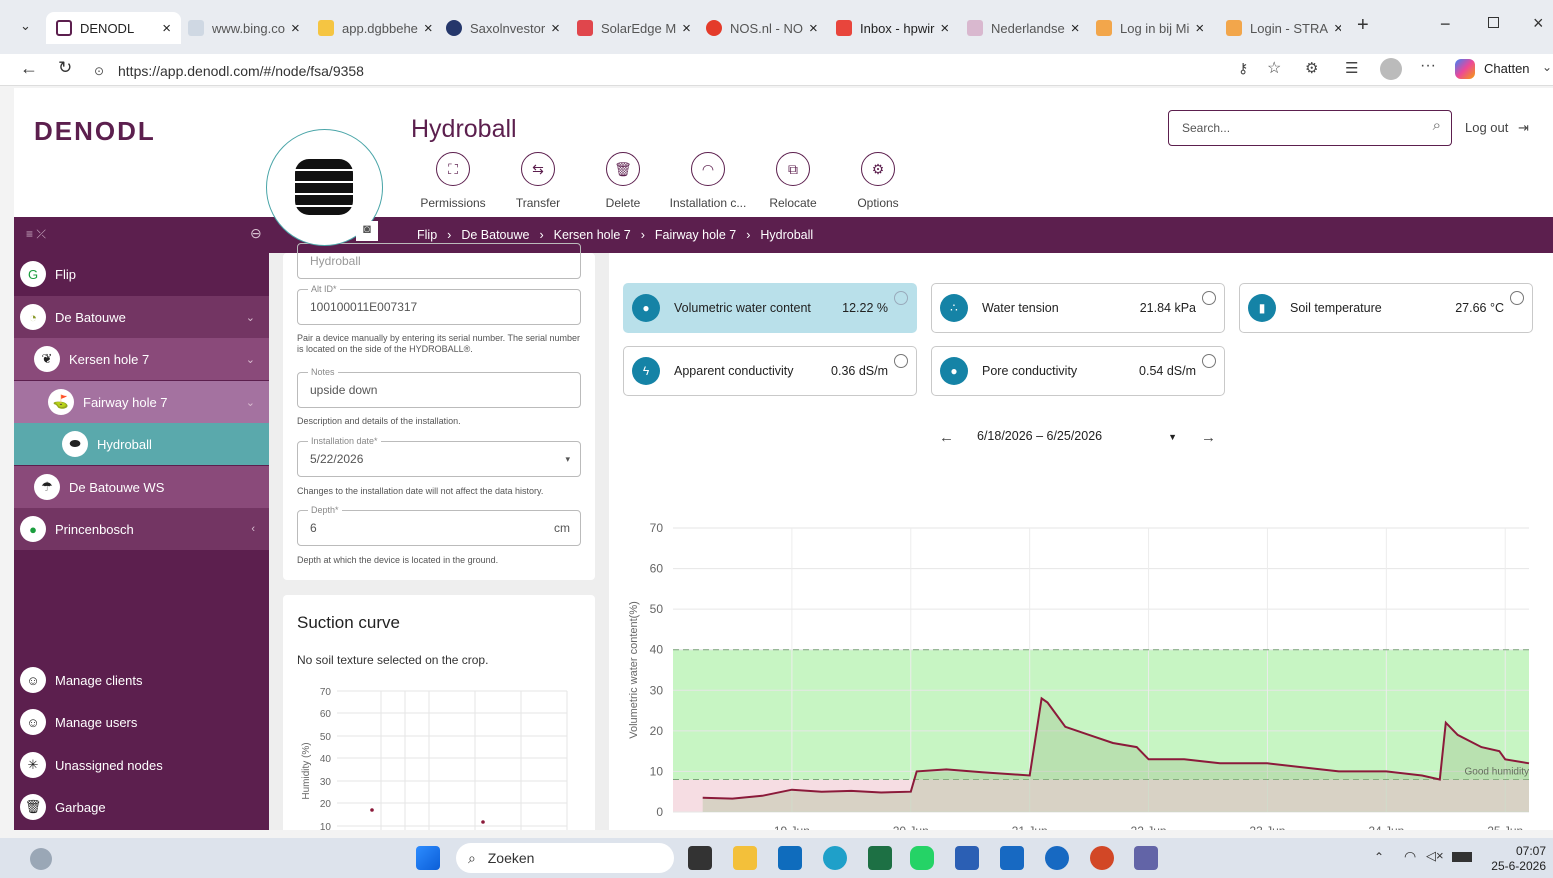  What do you see at coordinates (141, 274) in the screenshot?
I see `sidebar-item-flip: G Flip` at bounding box center [141, 274].